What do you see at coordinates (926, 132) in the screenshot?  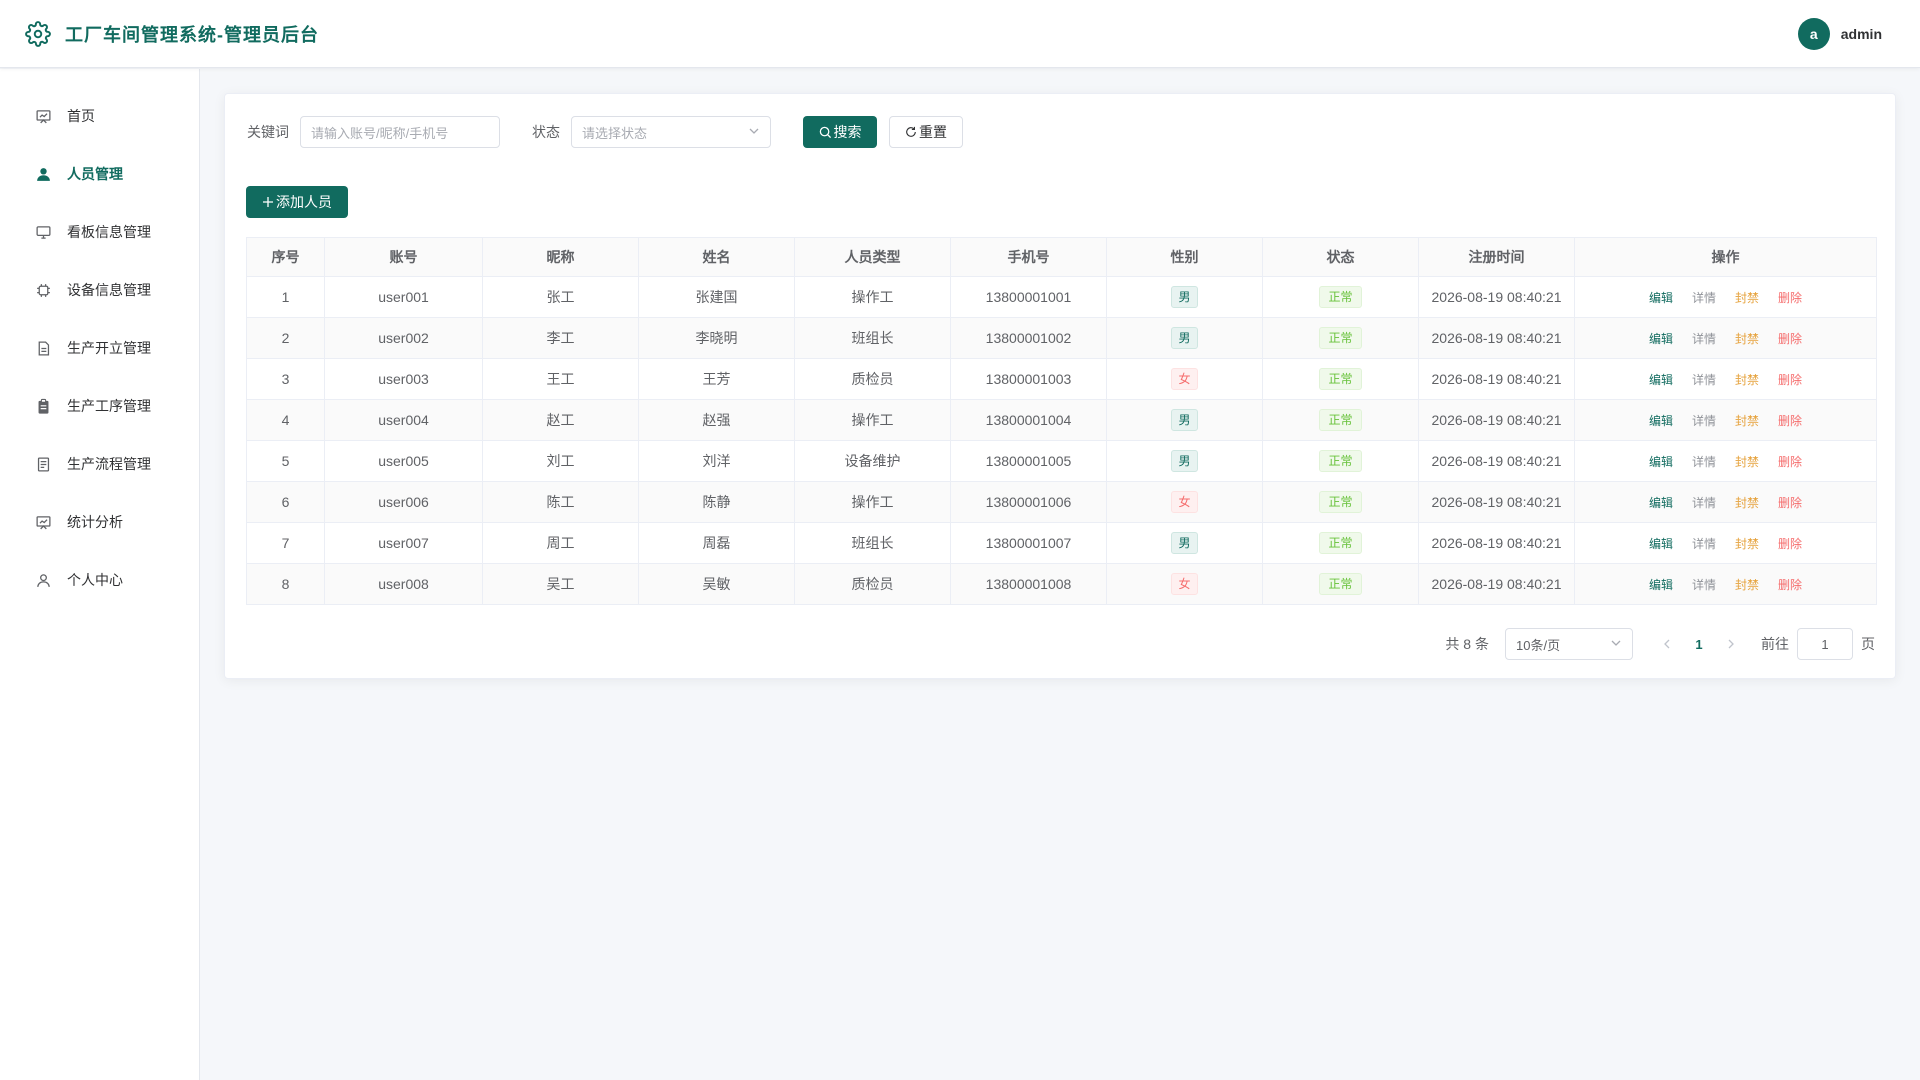 I see `reset-button: 重置` at bounding box center [926, 132].